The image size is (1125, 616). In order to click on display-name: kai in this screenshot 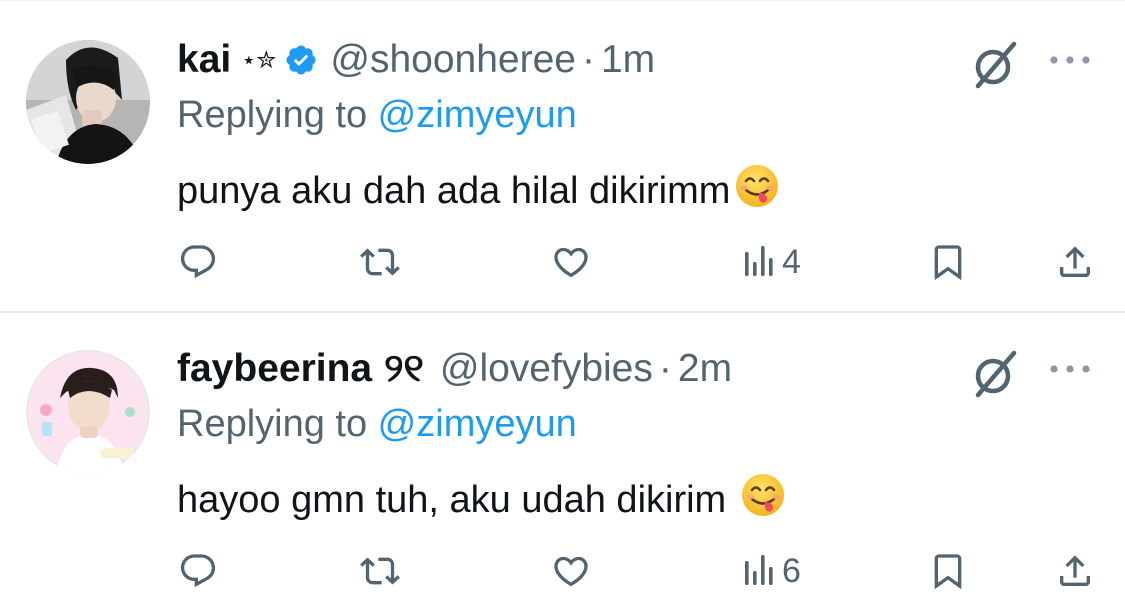, I will do `click(204, 60)`.